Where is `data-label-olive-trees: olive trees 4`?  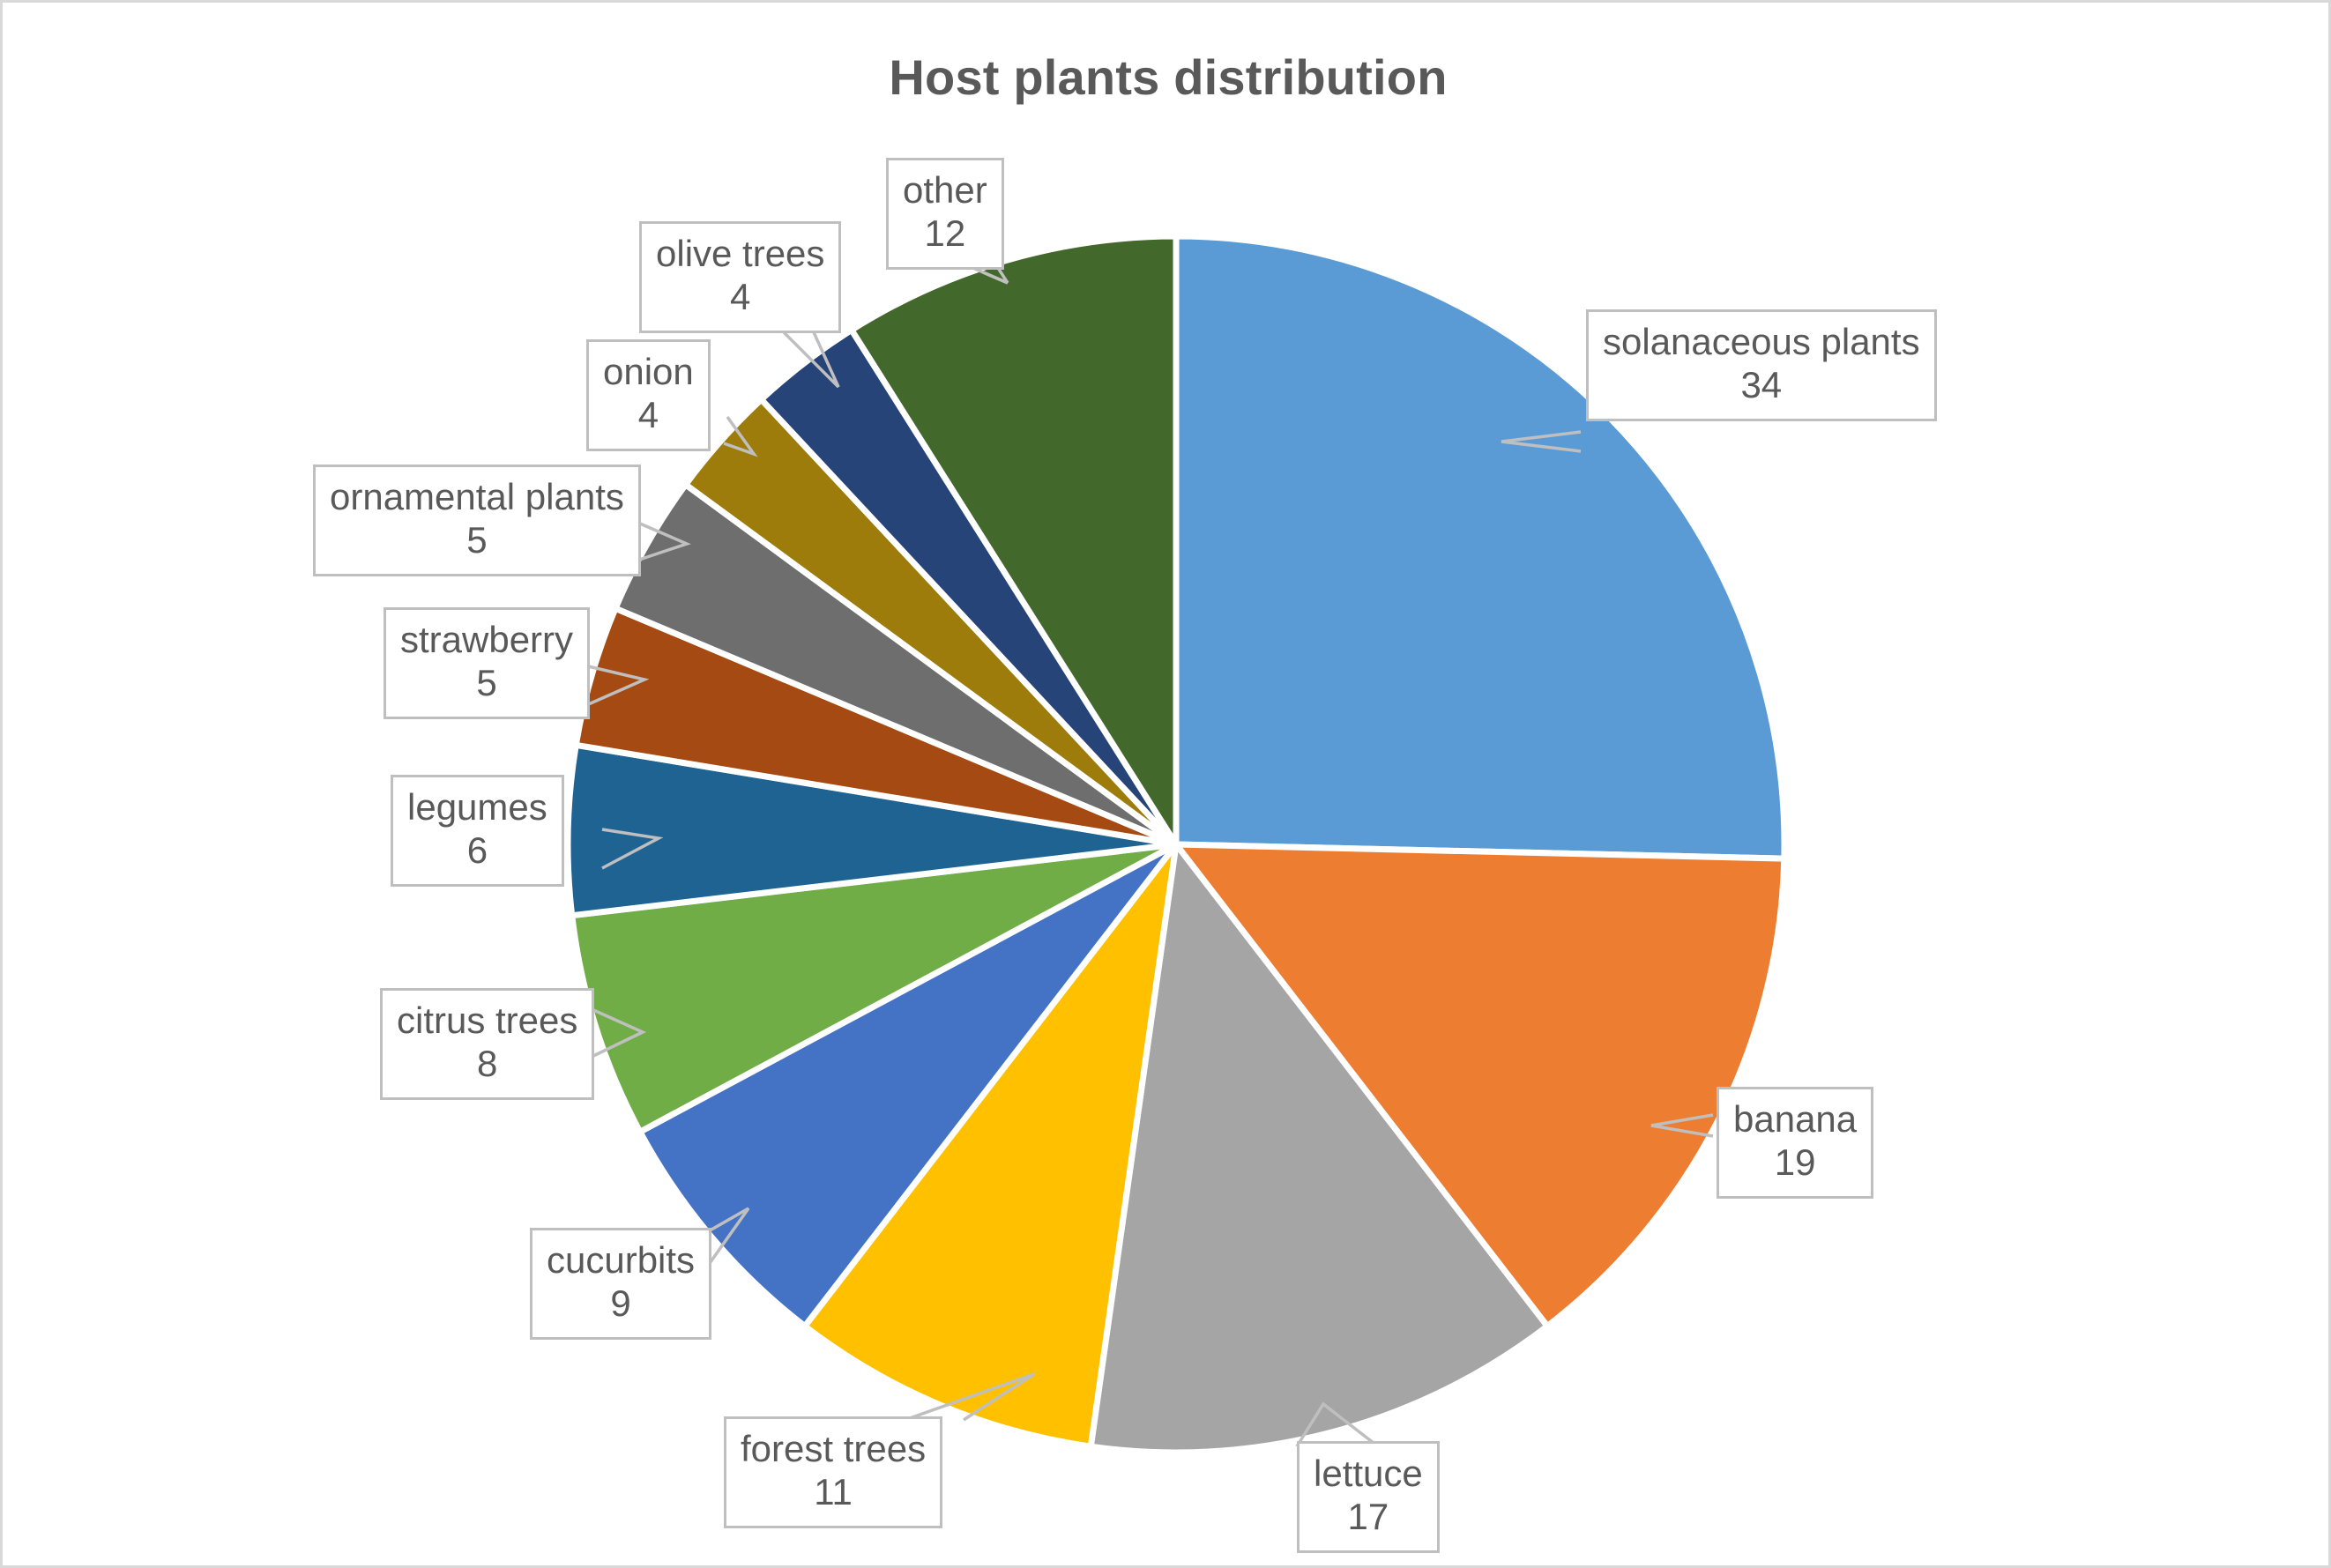
data-label-olive-trees: olive trees 4 is located at coordinates (740, 277).